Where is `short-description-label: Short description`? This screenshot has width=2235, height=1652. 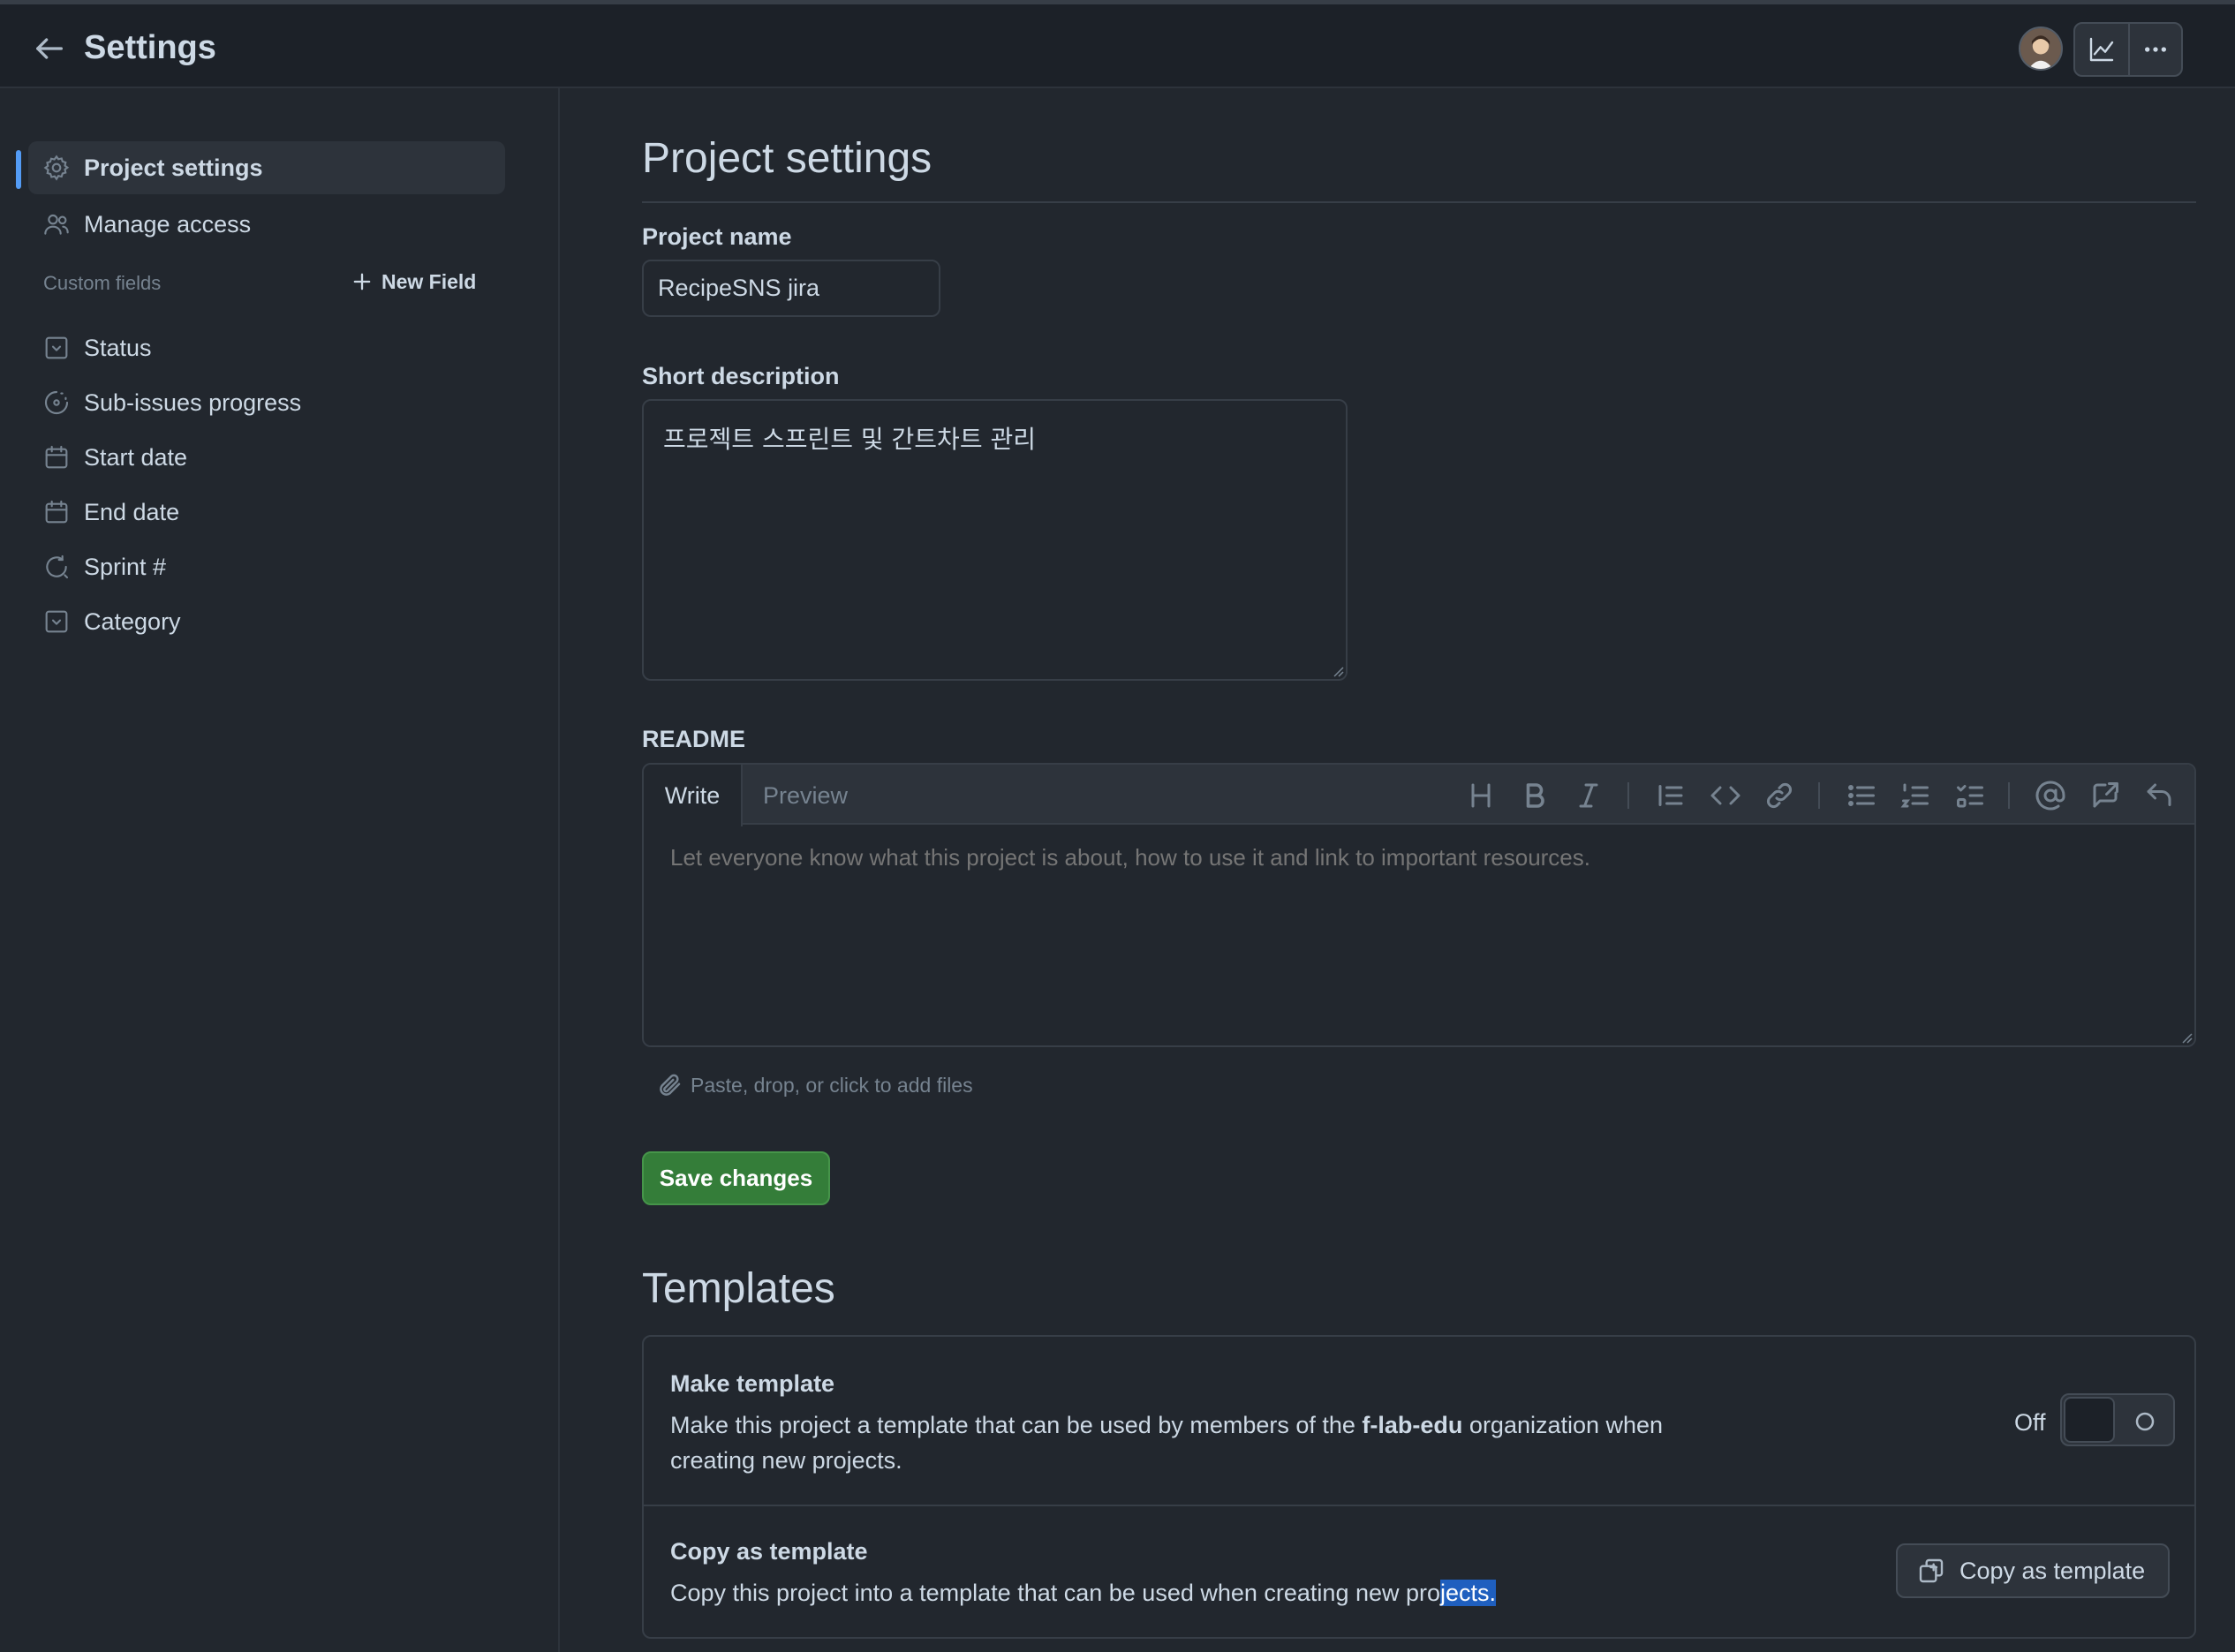
short-description-label: Short description is located at coordinates (741, 376).